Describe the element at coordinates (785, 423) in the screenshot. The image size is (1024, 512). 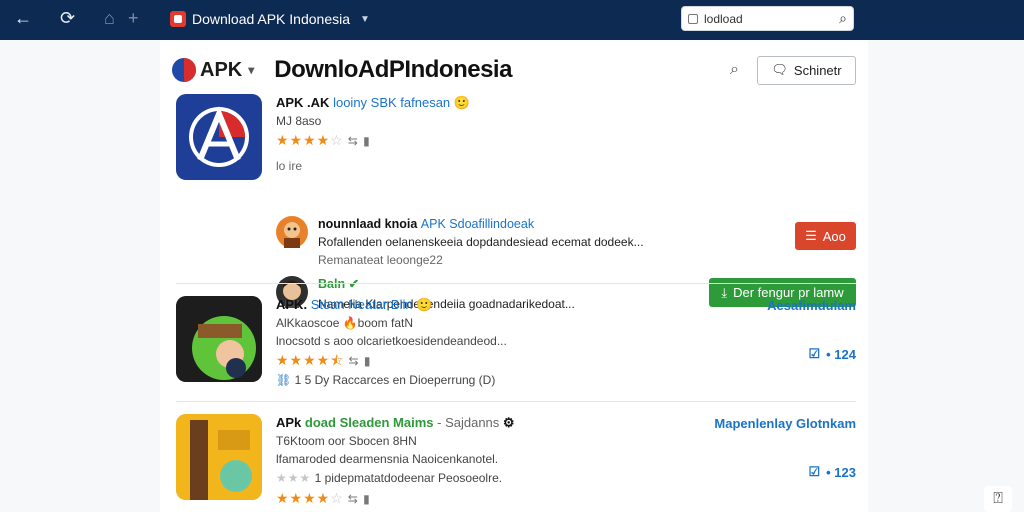
I see `developer-link: Mapenlenlay Glotnkam` at that location.